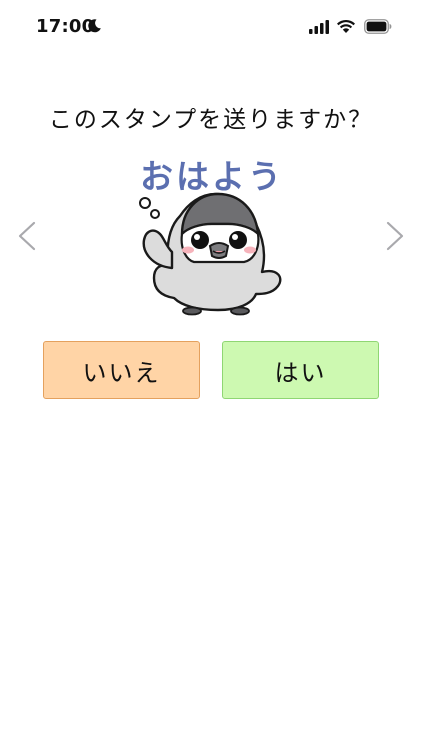 The width and height of the screenshot is (422, 750). Describe the element at coordinates (94, 26) in the screenshot. I see `moon-icon` at that location.